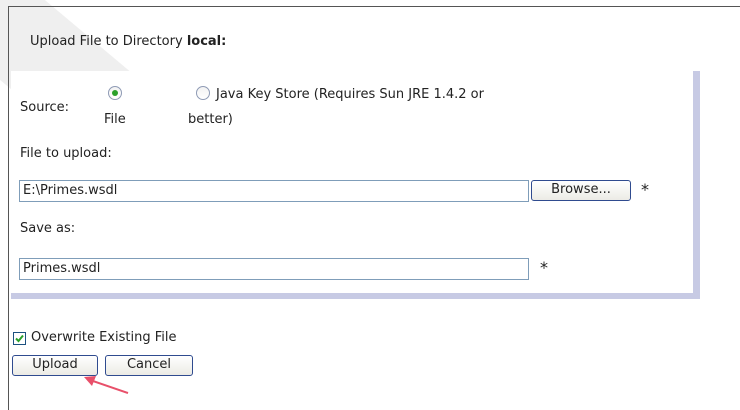 The width and height of the screenshot is (740, 410). What do you see at coordinates (106, 385) in the screenshot?
I see `annotation-arrow-icon` at bounding box center [106, 385].